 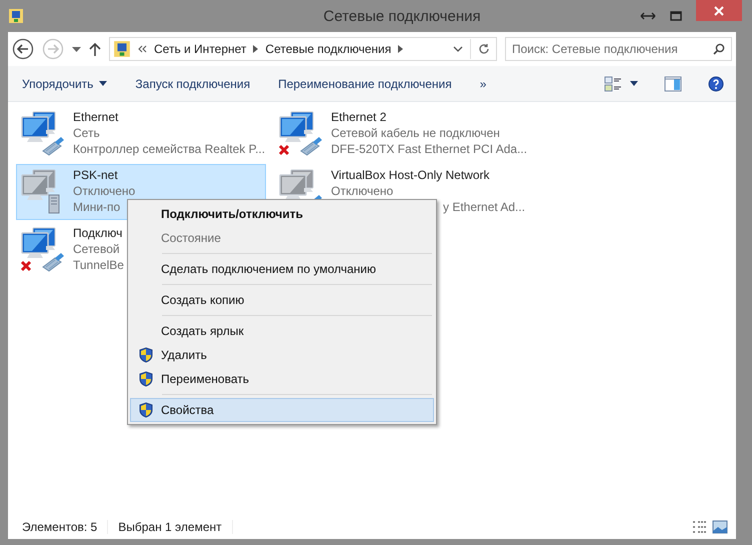 I want to click on connection-status: Сетевой, so click(x=97, y=249).